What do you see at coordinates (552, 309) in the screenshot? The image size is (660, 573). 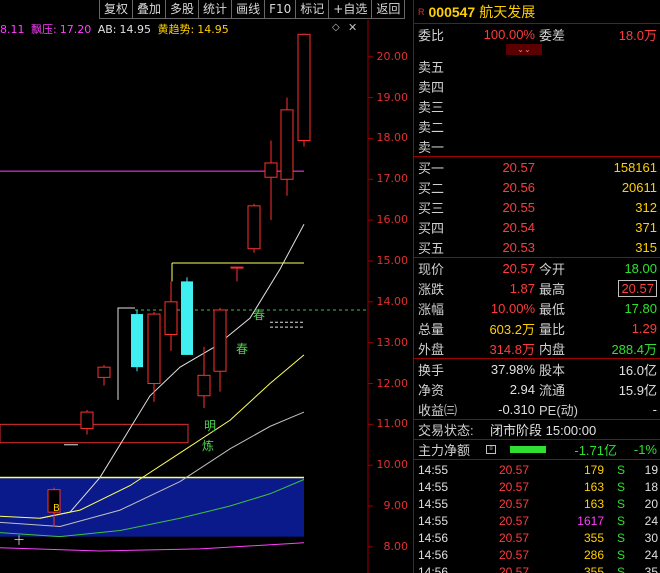 I see `stat-label-2: 最低` at bounding box center [552, 309].